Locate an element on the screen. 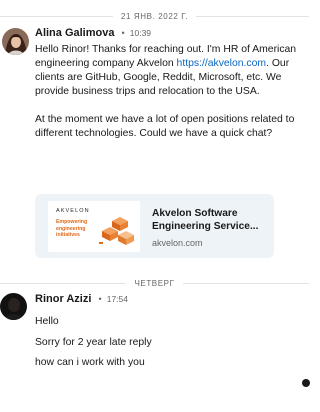 The width and height of the screenshot is (320, 412). akvelon-link: https://akvelon.com is located at coordinates (222, 63).